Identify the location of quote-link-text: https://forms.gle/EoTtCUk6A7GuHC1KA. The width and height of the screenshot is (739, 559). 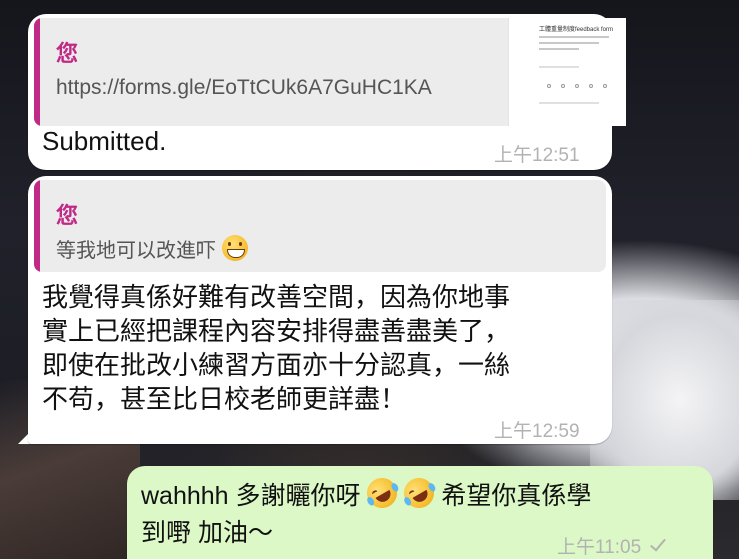
(244, 87).